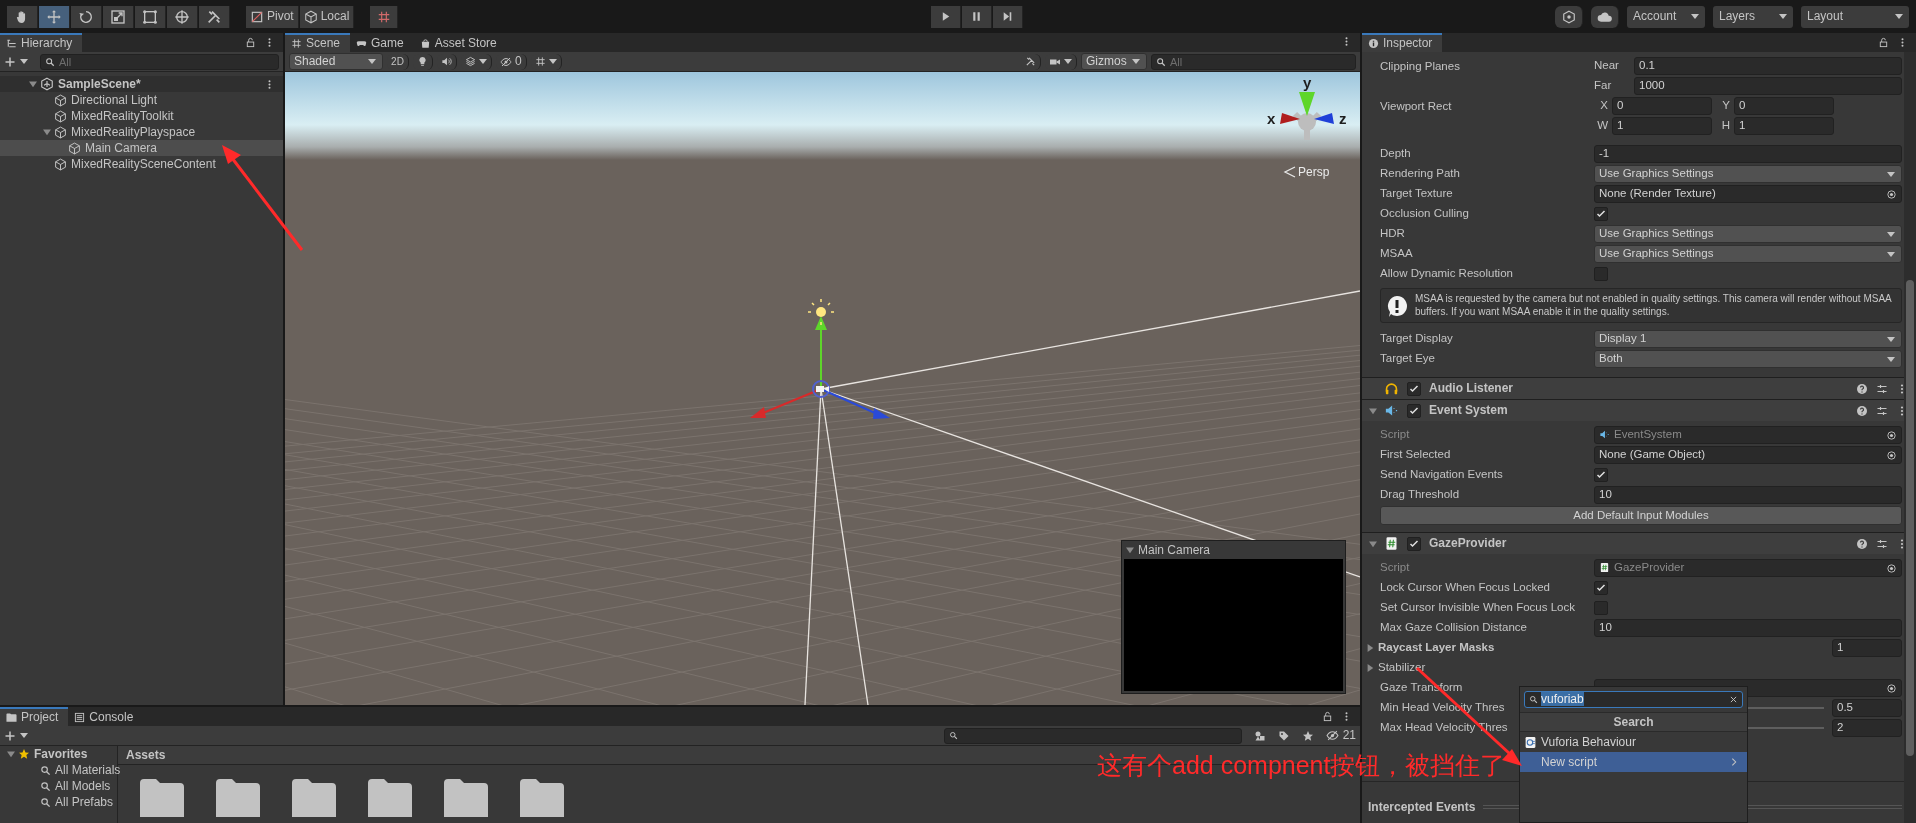 The width and height of the screenshot is (1916, 823). Describe the element at coordinates (1307, 736) in the screenshot. I see `star-icon` at that location.